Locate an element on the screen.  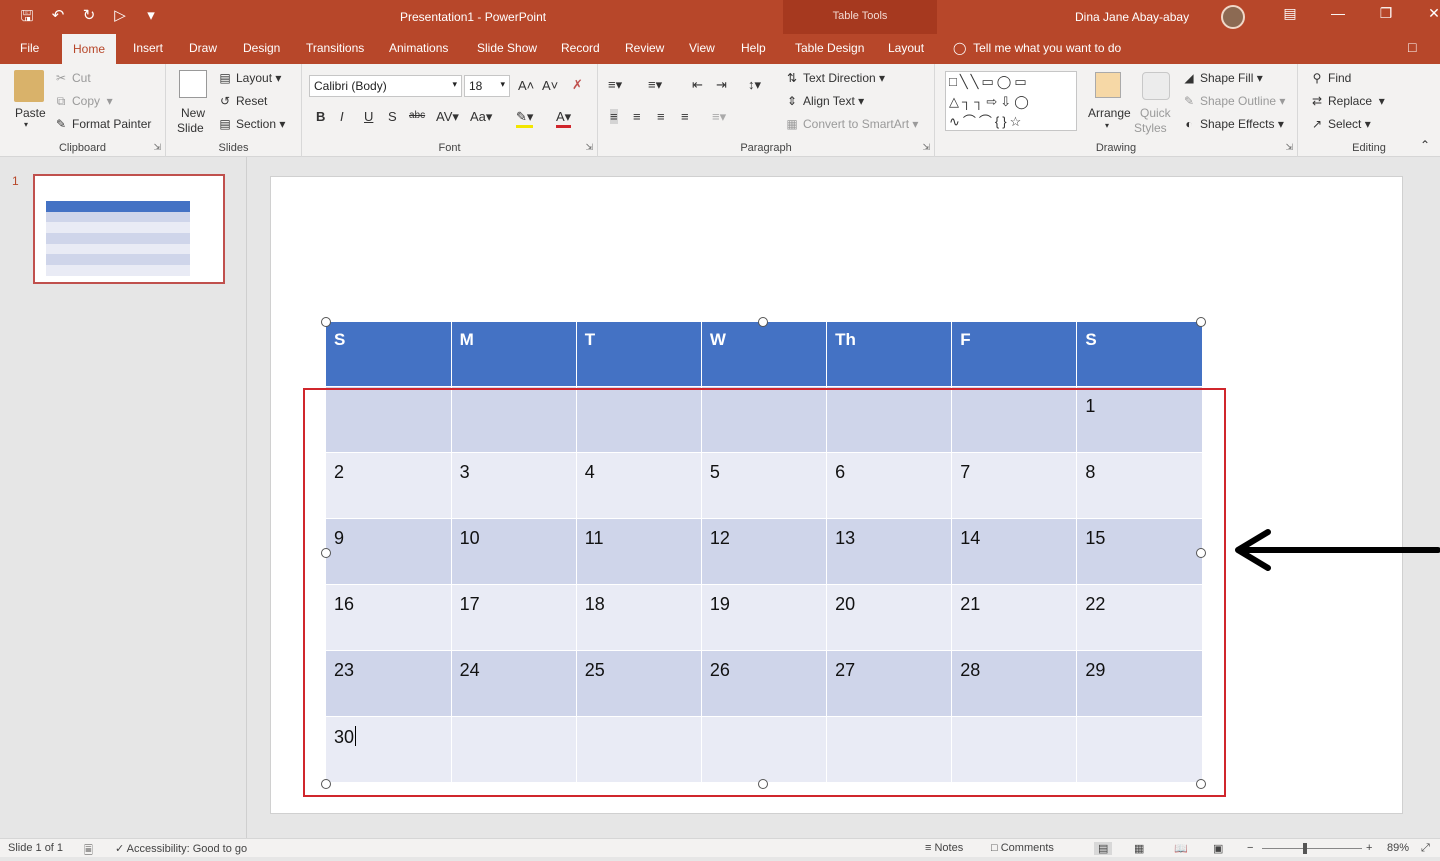
new-slide-icon is located at coordinates (193, 84).